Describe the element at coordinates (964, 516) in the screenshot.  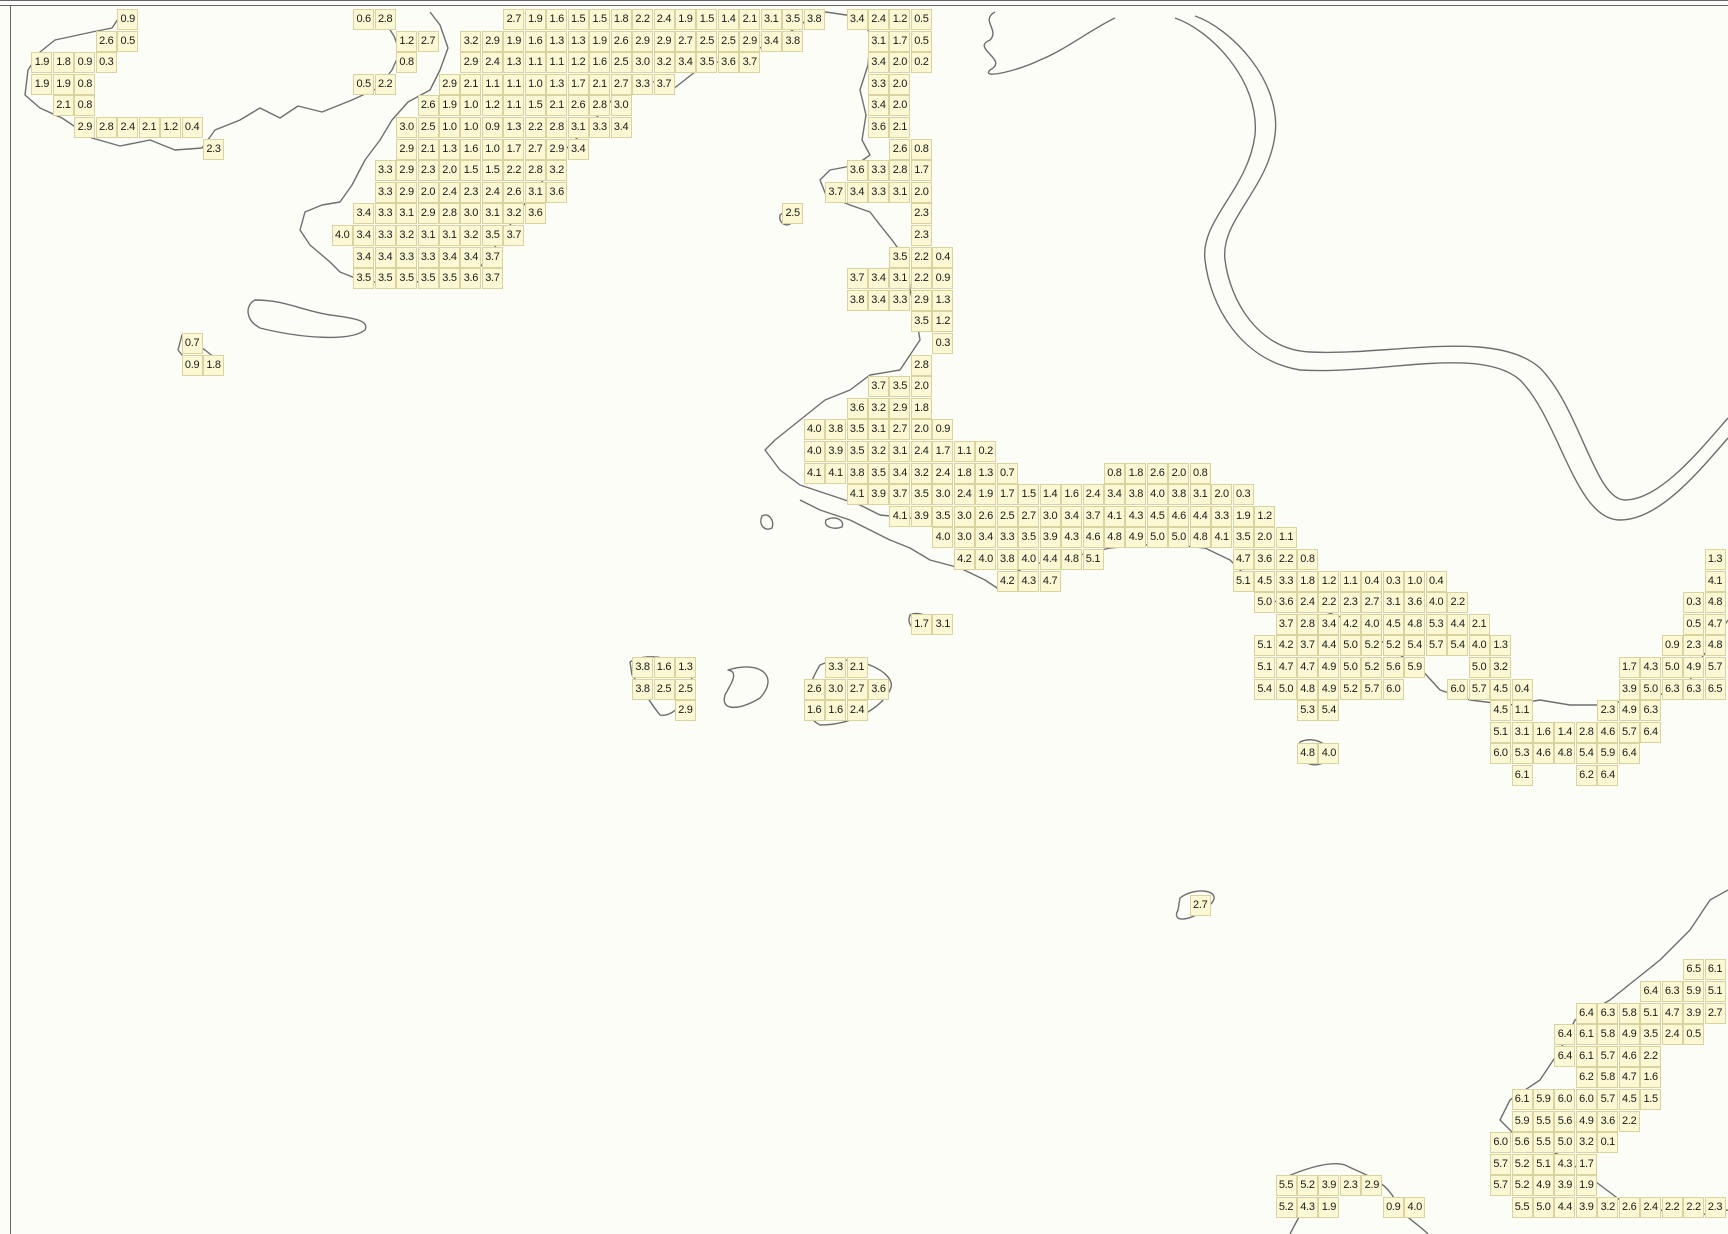
I see `depth-cell: 3.0` at that location.